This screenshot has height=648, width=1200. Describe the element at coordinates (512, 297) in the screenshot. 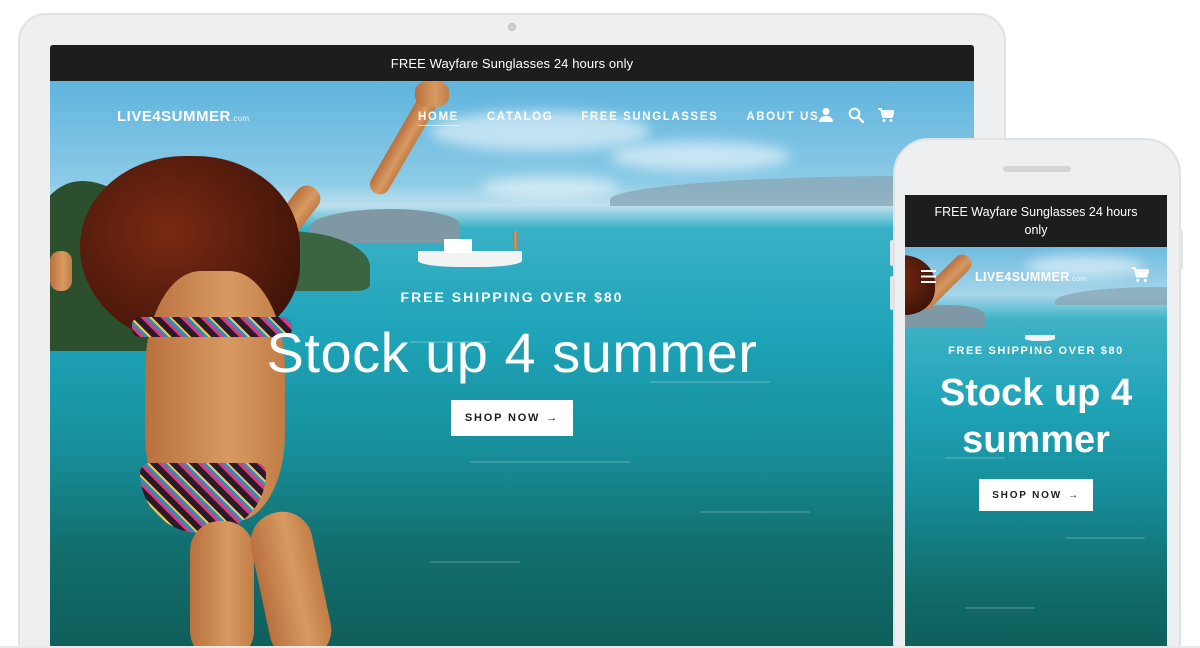

I see `hero-caption: FREE SHIPPING OVER $80` at that location.